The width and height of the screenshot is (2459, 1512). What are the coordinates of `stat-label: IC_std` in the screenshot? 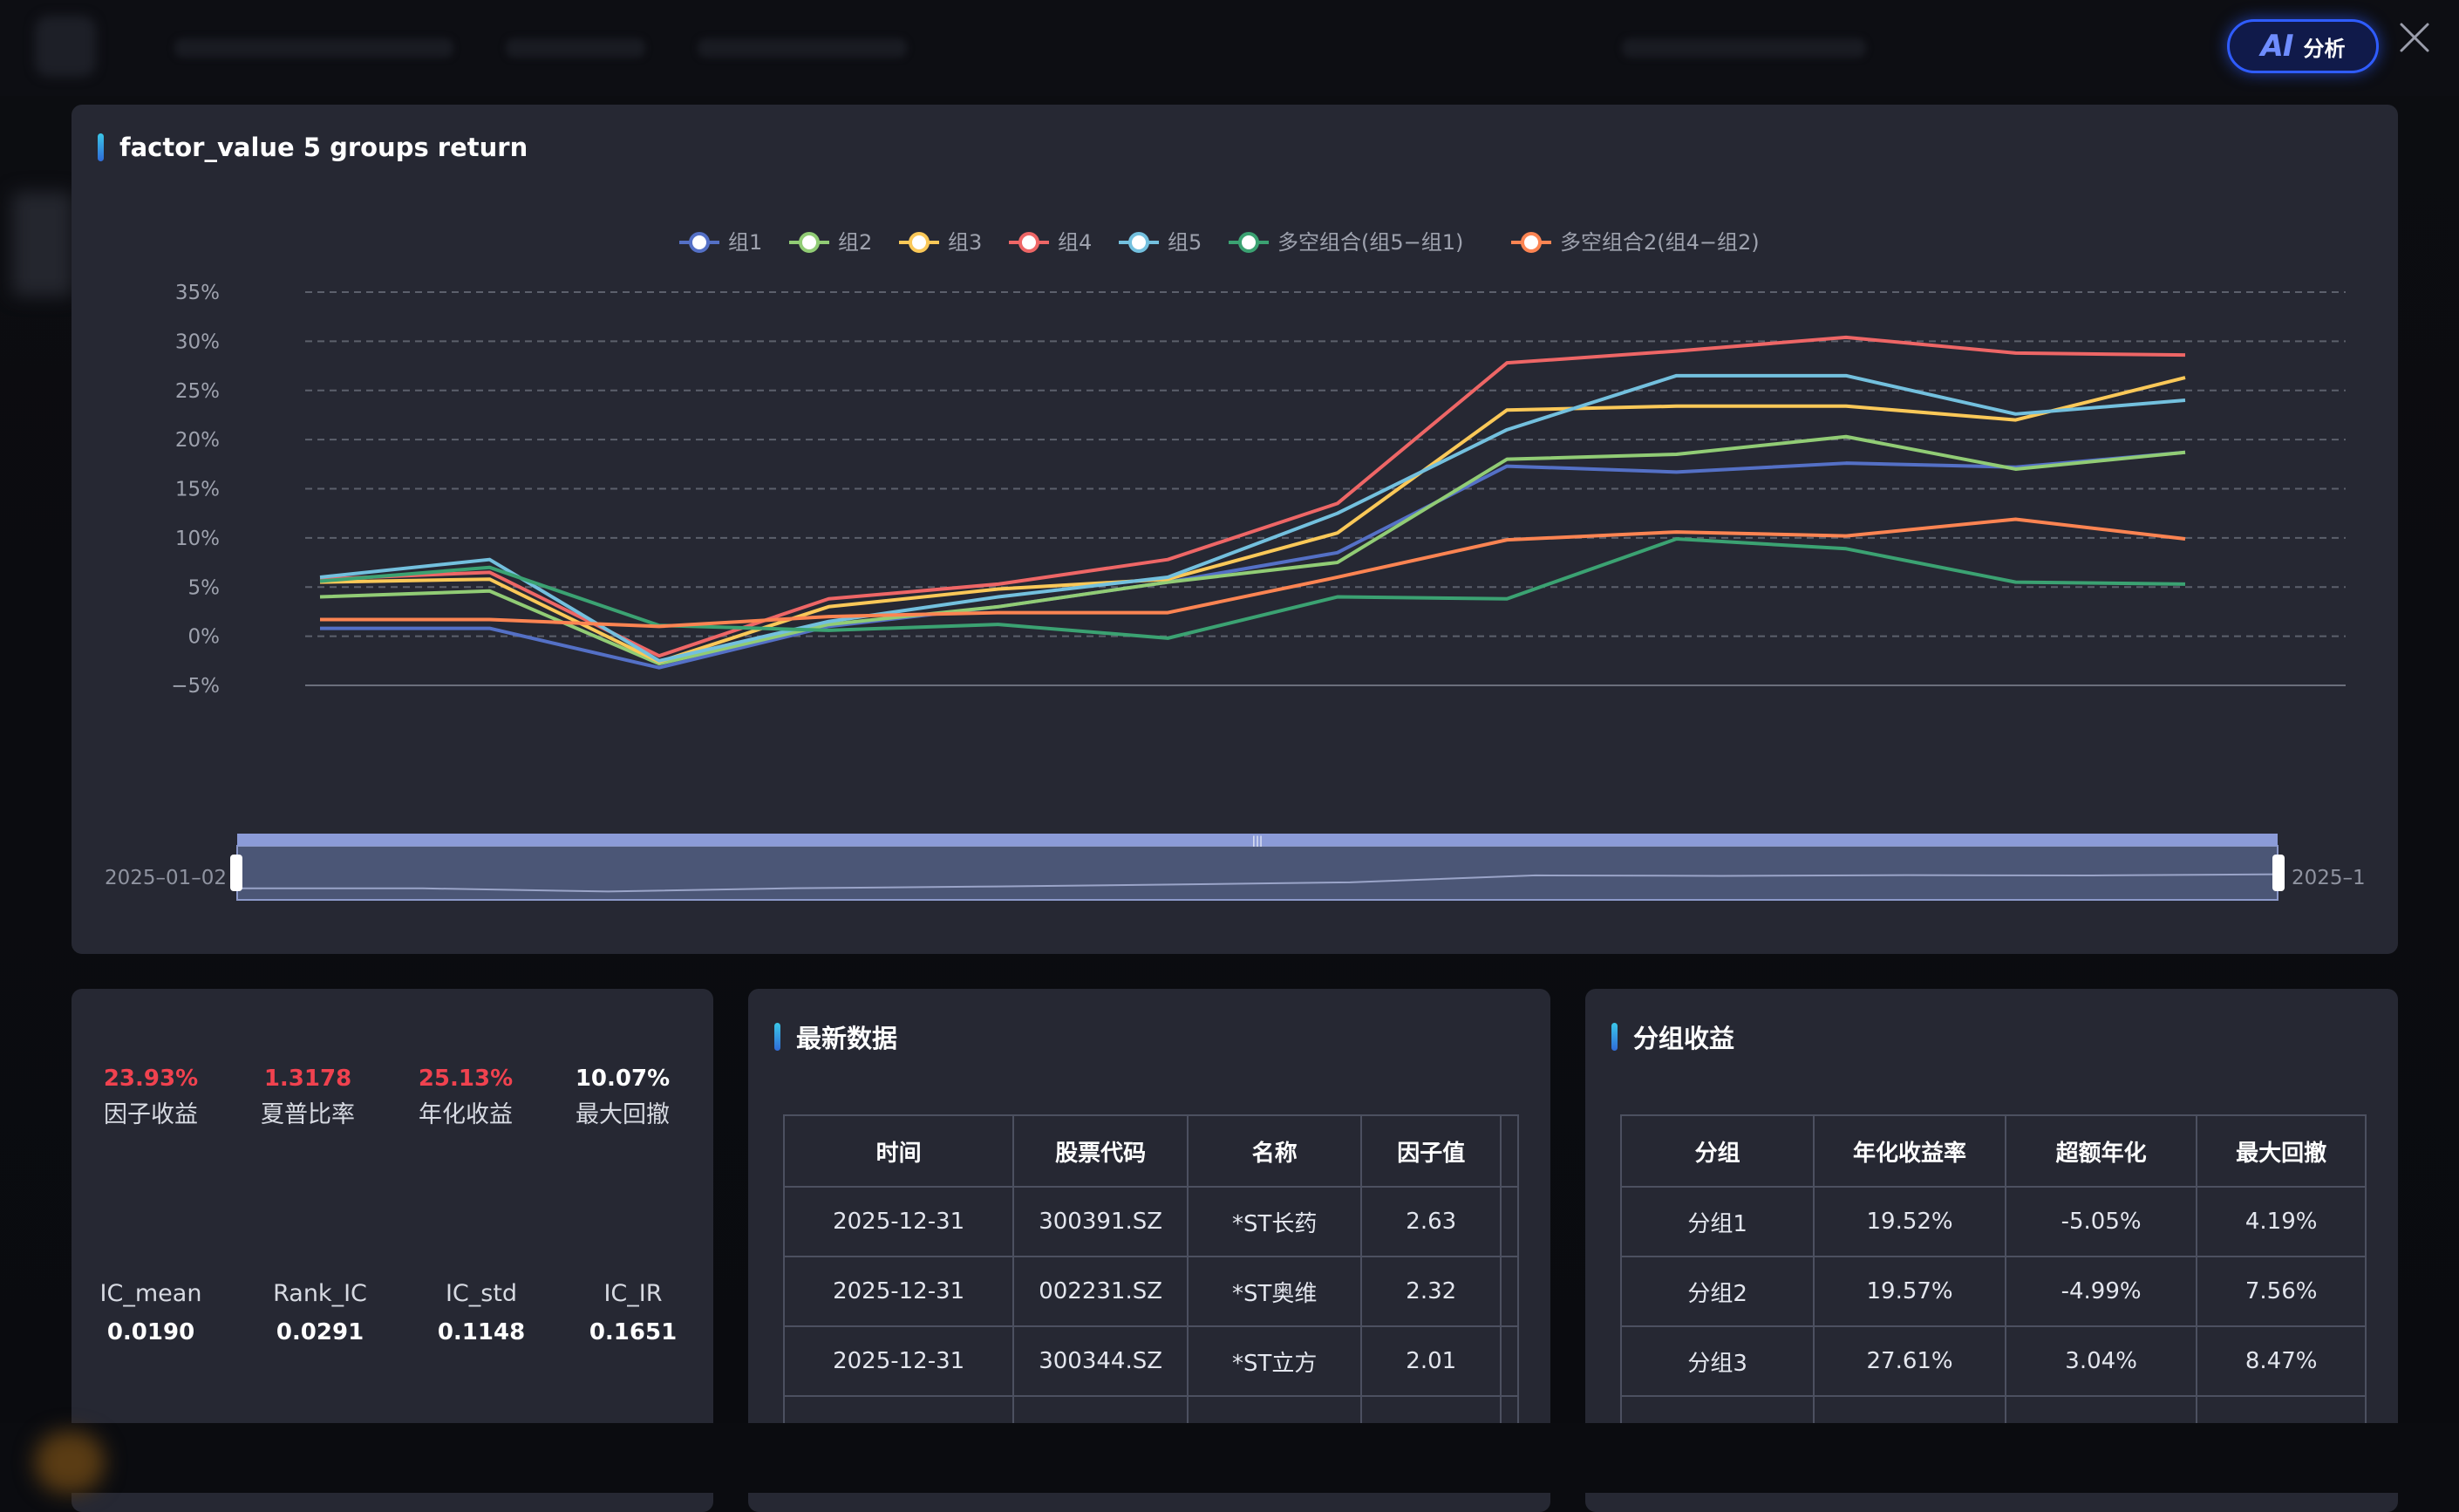 It's located at (481, 1293).